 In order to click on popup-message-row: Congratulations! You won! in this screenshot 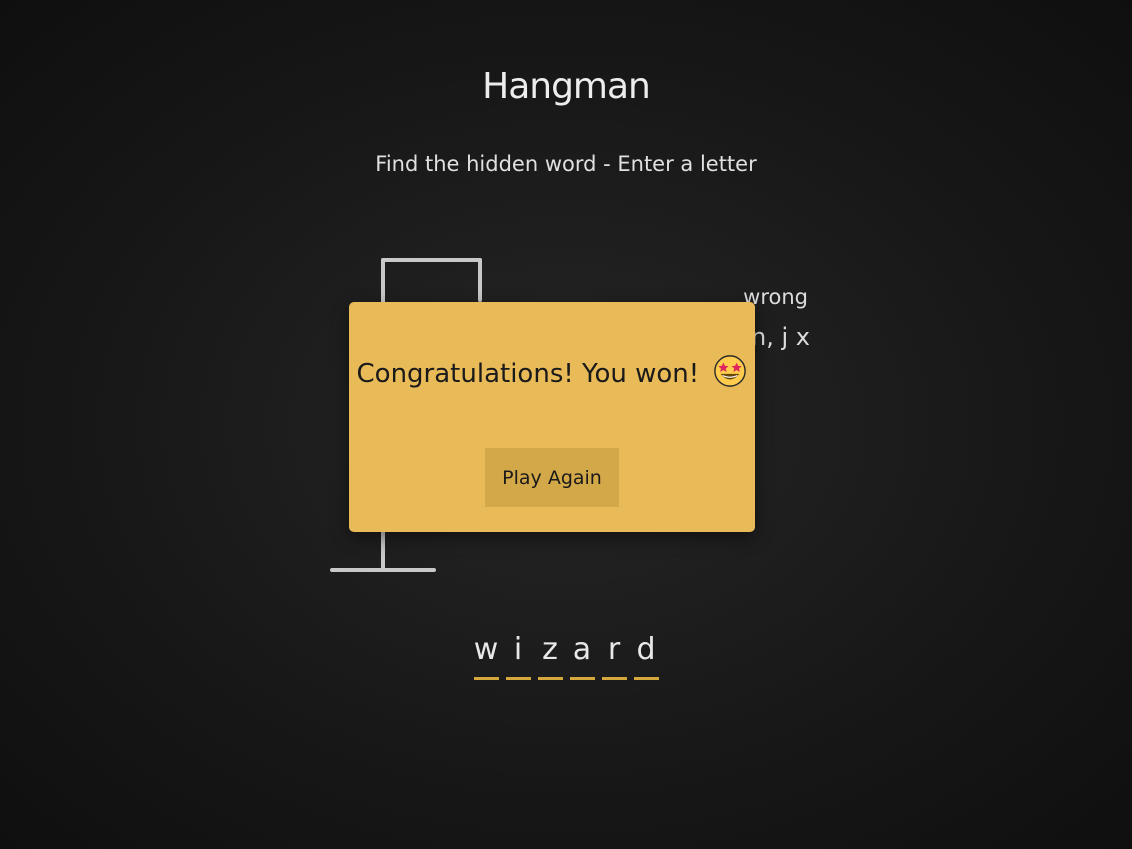, I will do `click(552, 371)`.